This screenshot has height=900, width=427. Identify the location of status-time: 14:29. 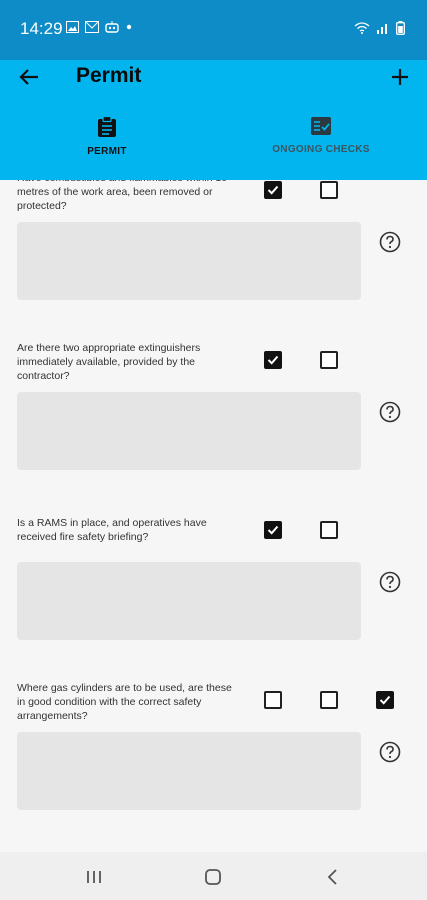
(41, 28).